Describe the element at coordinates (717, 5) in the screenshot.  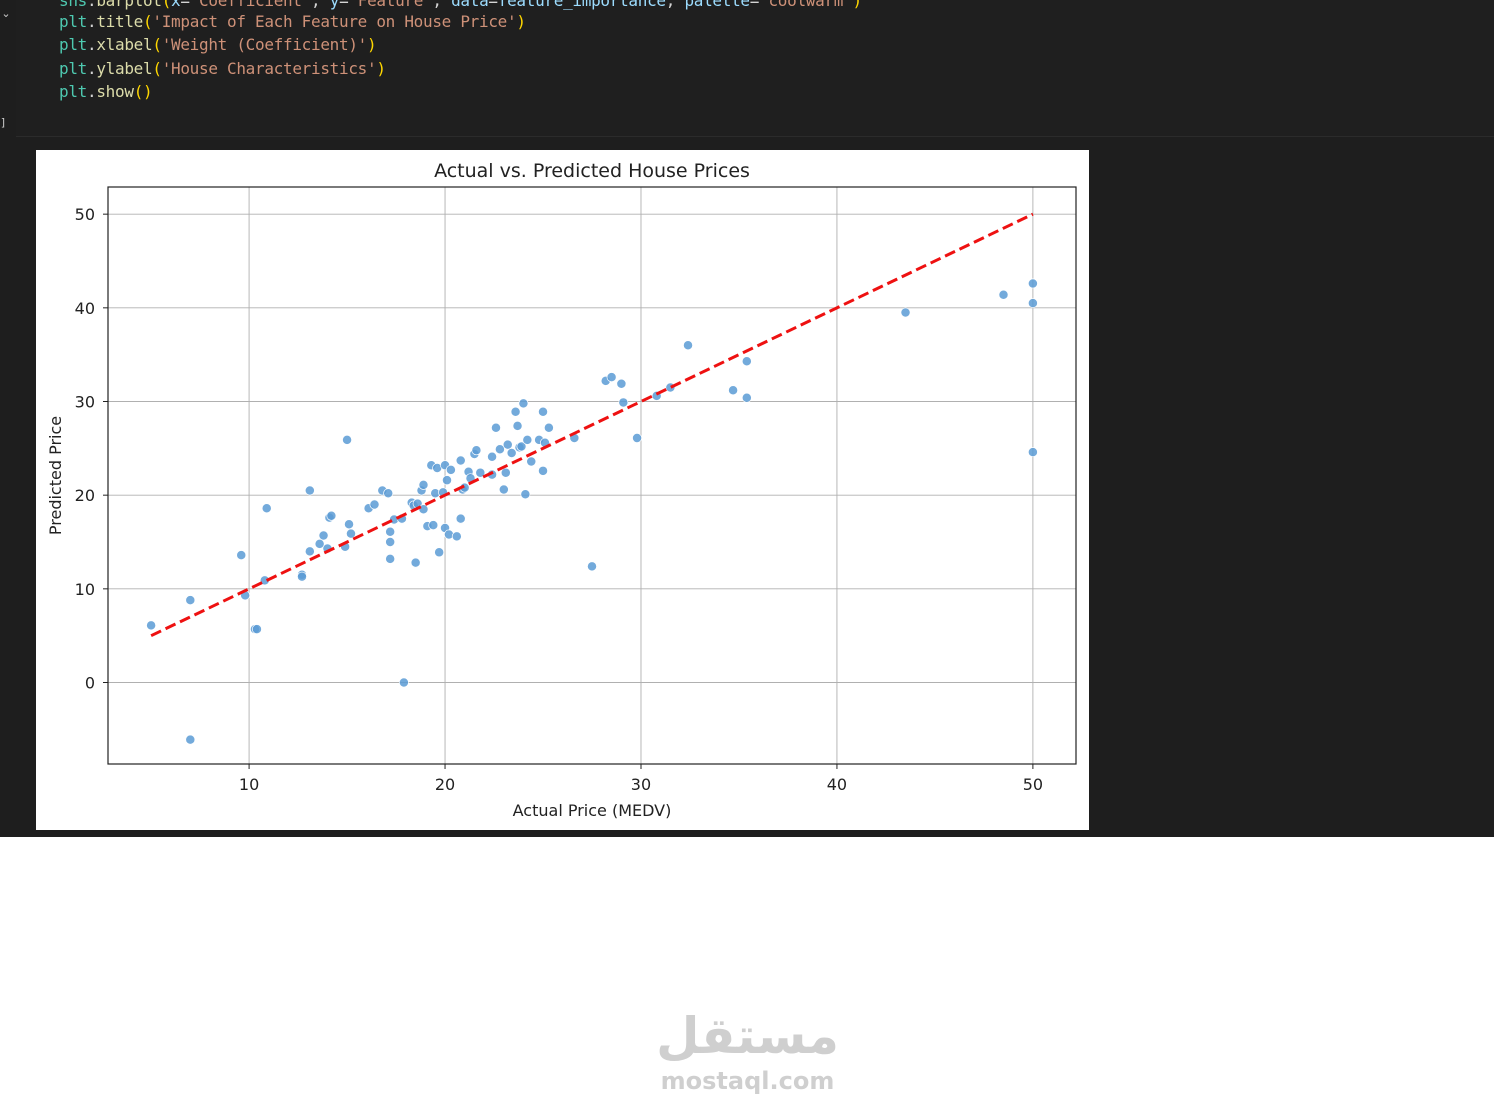
I see `code-token: palette` at that location.